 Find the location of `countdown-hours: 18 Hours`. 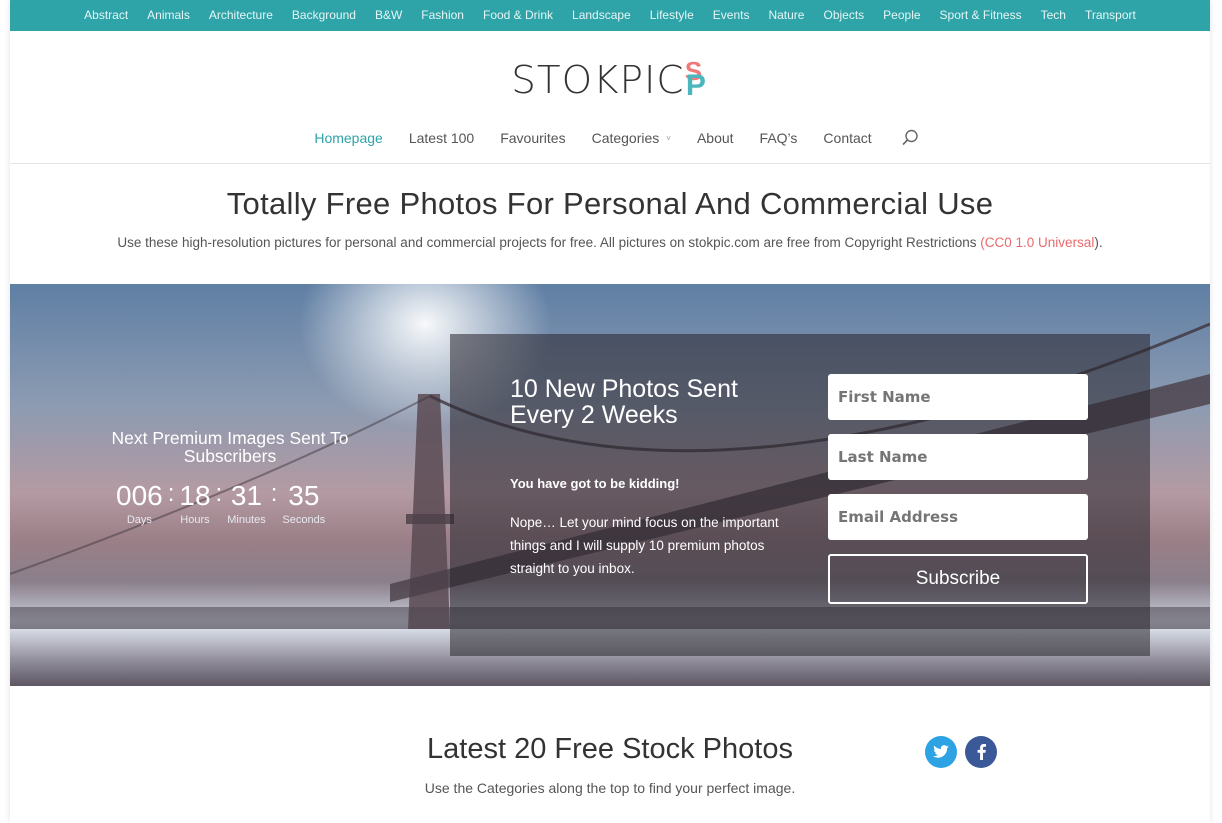

countdown-hours: 18 Hours is located at coordinates (194, 503).